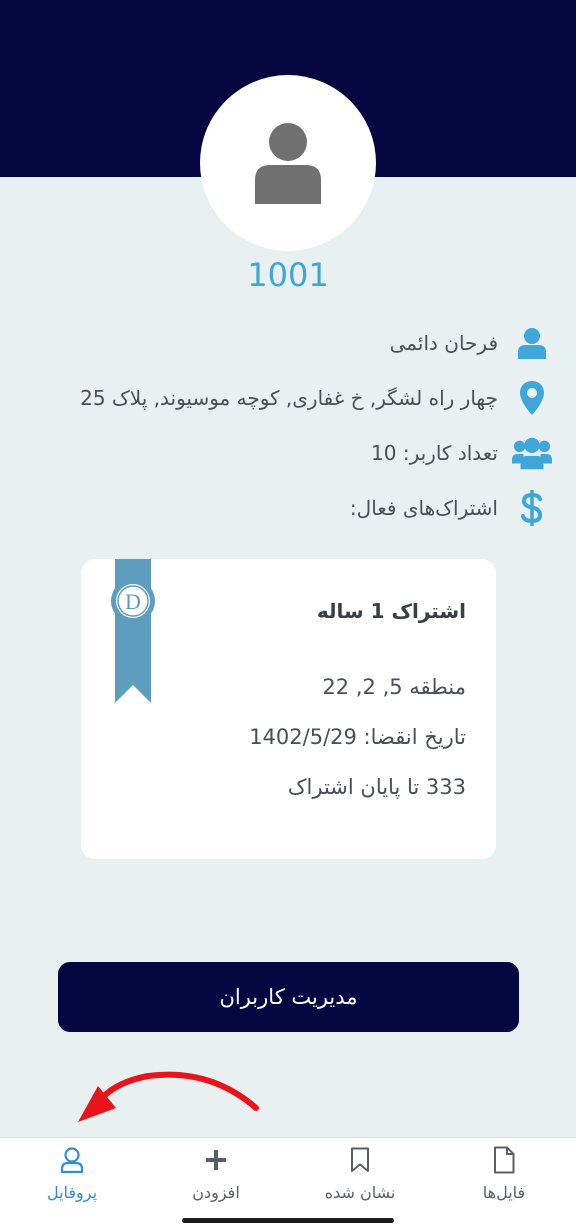  What do you see at coordinates (168, 1096) in the screenshot?
I see `annotation-arrow-icon` at bounding box center [168, 1096].